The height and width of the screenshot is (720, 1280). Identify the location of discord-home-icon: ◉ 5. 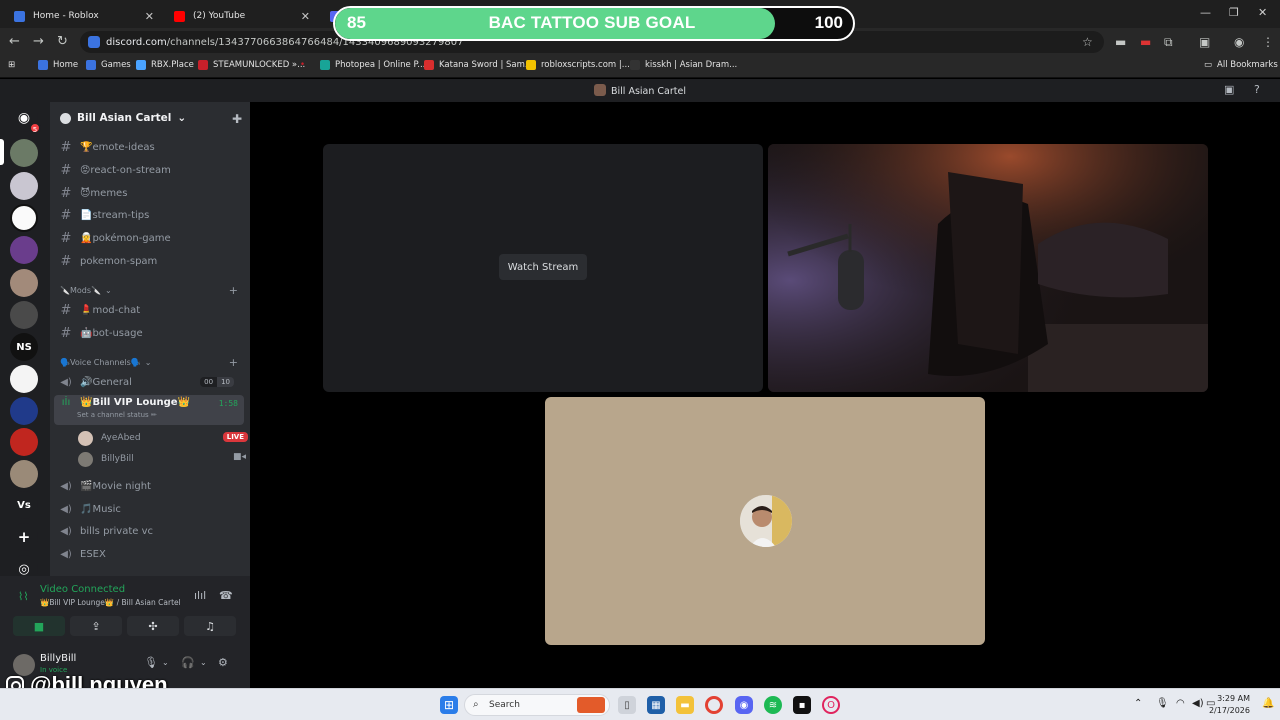
(25, 119).